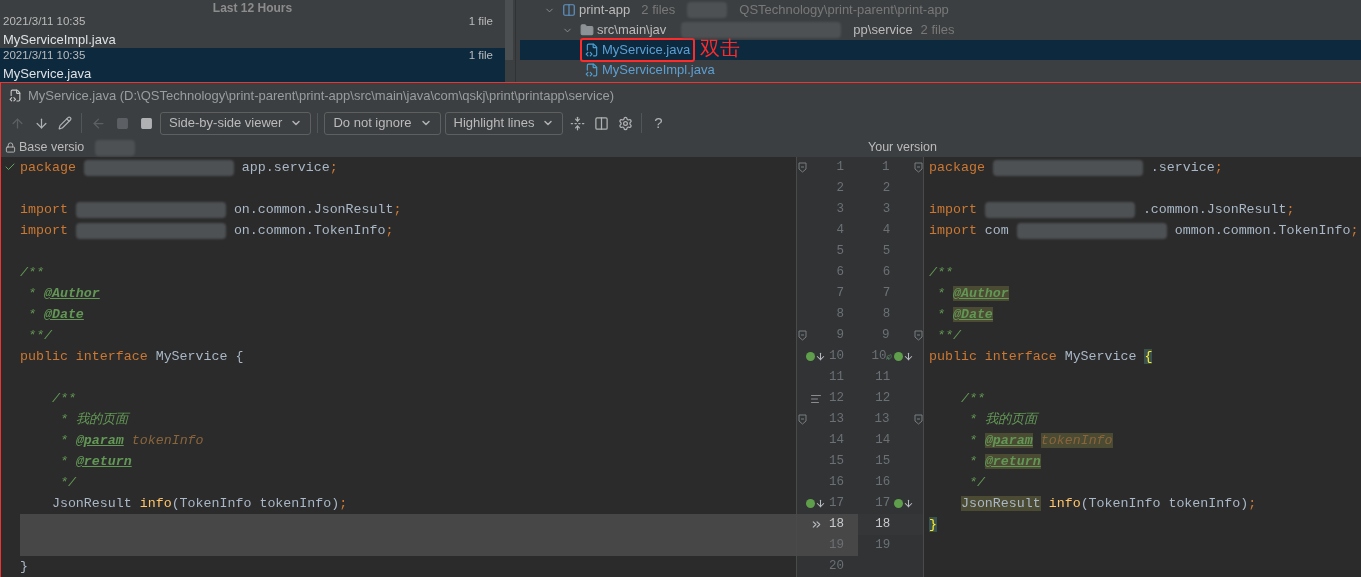 The image size is (1361, 577). Describe the element at coordinates (886, 251) in the screenshot. I see `line-number: 5` at that location.